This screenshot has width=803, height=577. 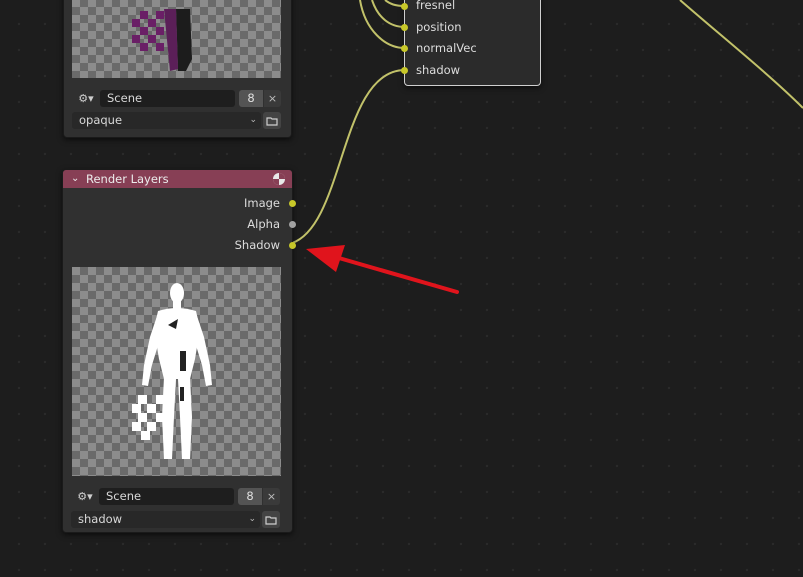 I want to click on output-label-shadow: Shadow, so click(x=257, y=245).